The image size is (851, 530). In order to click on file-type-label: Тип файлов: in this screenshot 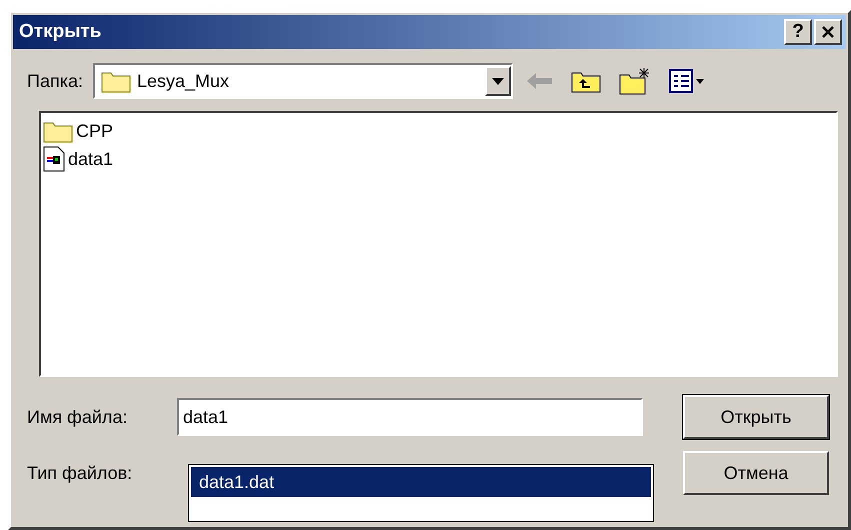, I will do `click(80, 473)`.